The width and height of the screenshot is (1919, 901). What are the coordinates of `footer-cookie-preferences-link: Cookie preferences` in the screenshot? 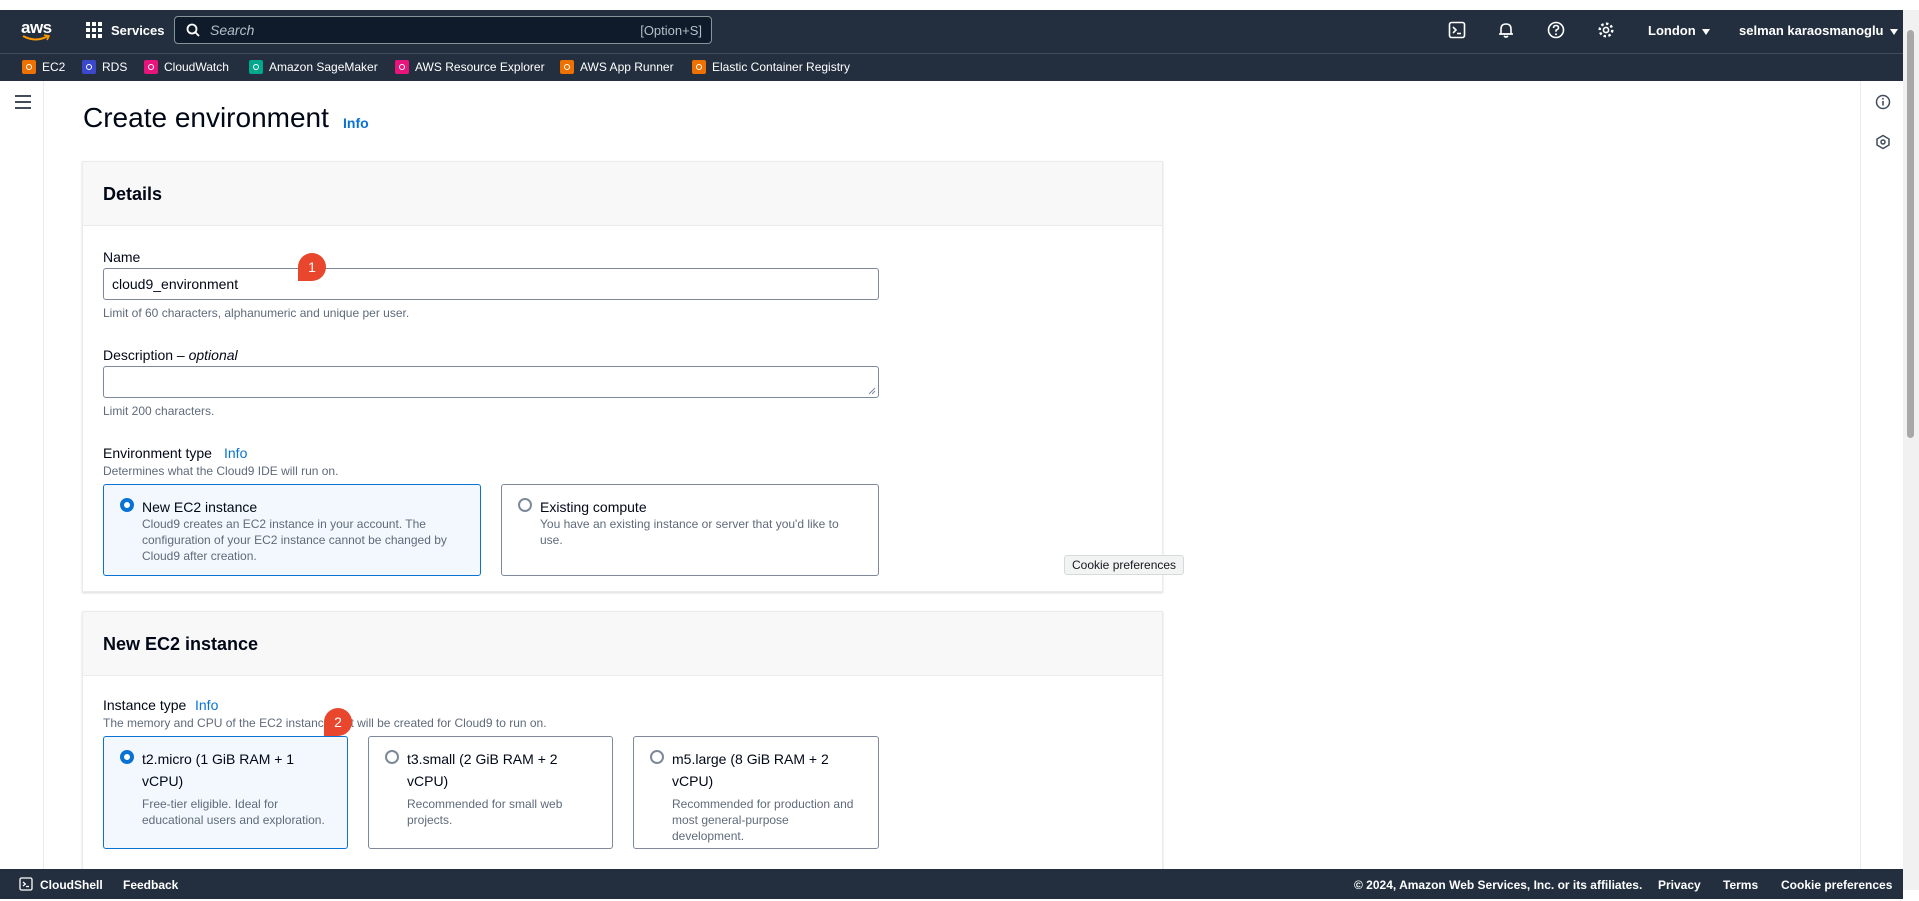 It's located at (1836, 885).